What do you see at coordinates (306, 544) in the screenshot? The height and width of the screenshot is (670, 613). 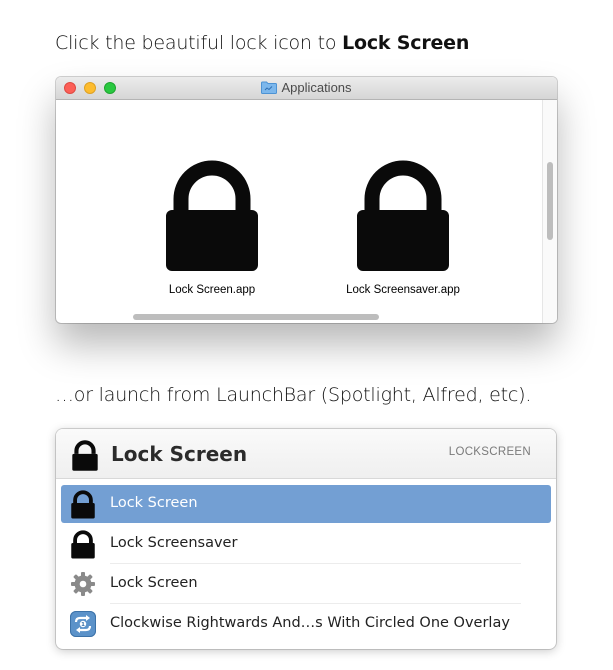 I see `result-row-lock-screensaver: Lock Screensaver` at bounding box center [306, 544].